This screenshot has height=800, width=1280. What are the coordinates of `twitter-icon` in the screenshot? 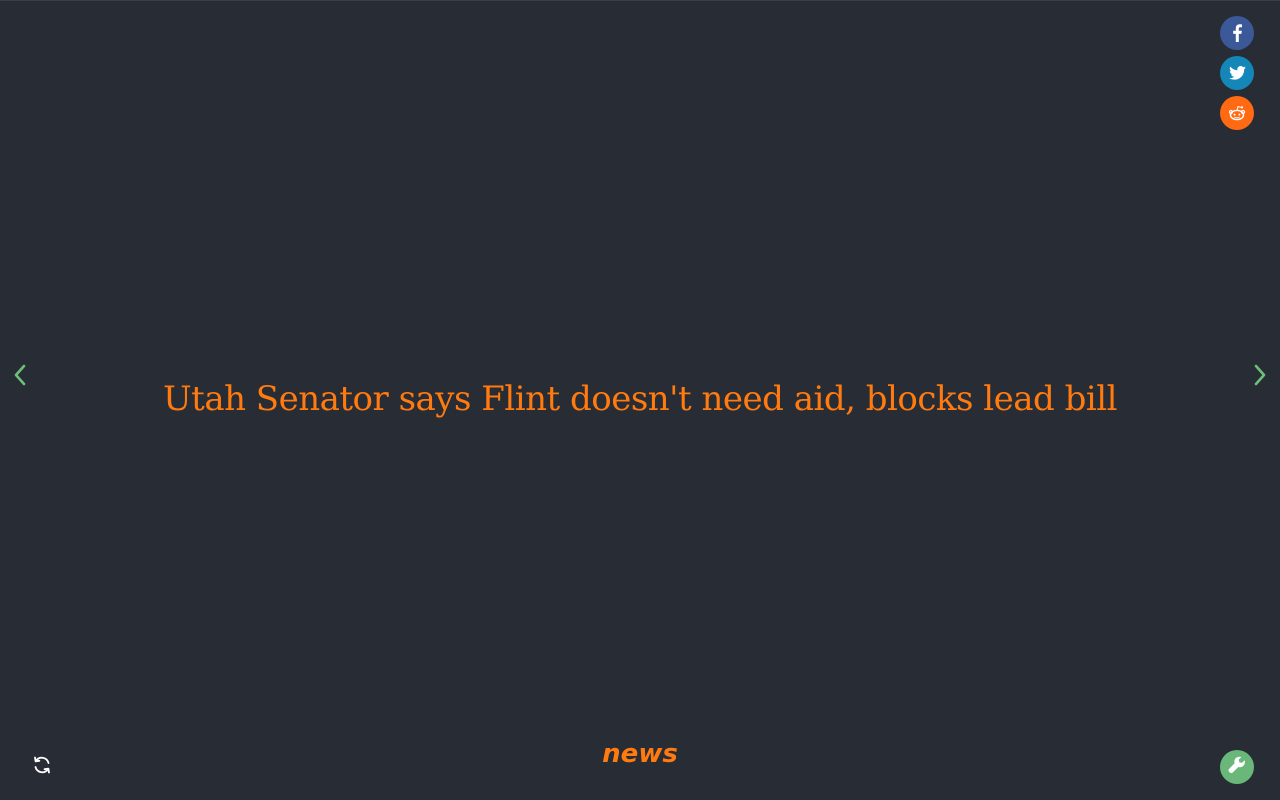 It's located at (1237, 73).